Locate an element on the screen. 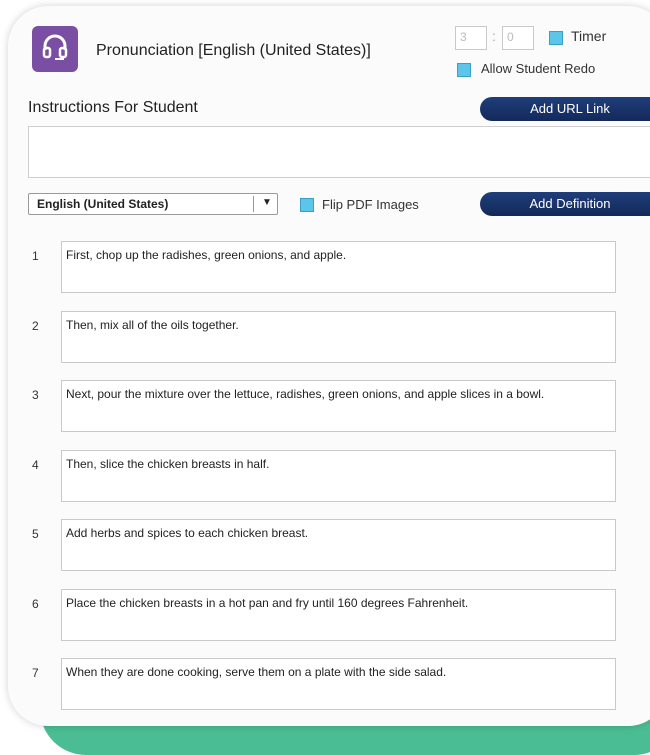  row-number: 7 is located at coordinates (35, 673).